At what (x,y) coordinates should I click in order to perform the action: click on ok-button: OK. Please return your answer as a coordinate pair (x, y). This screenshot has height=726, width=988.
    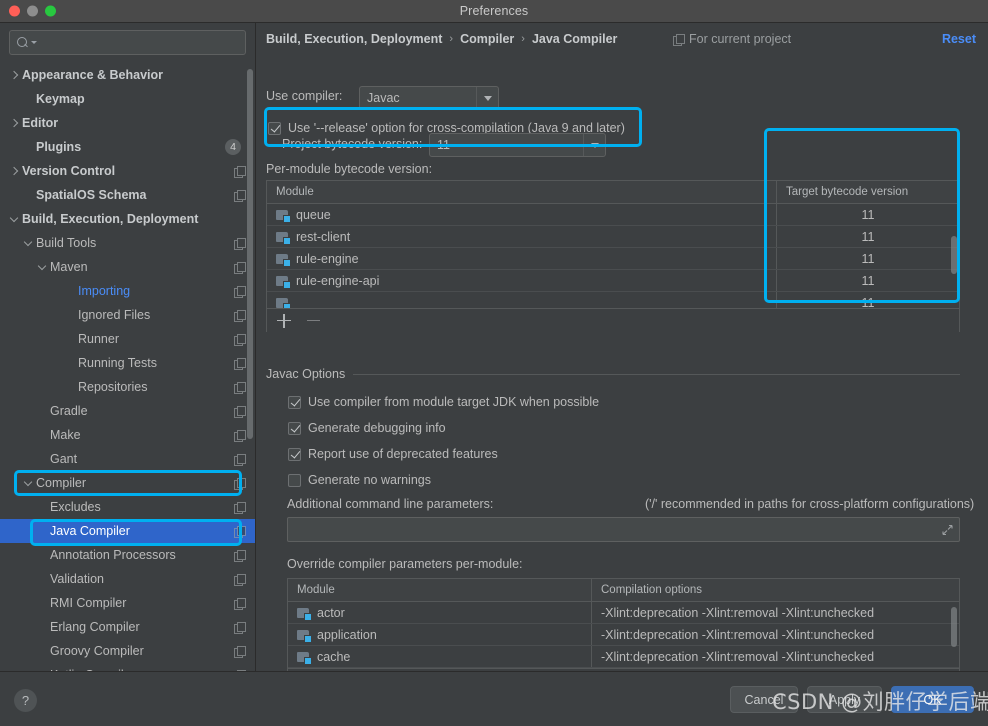
    Looking at the image, I should click on (932, 699).